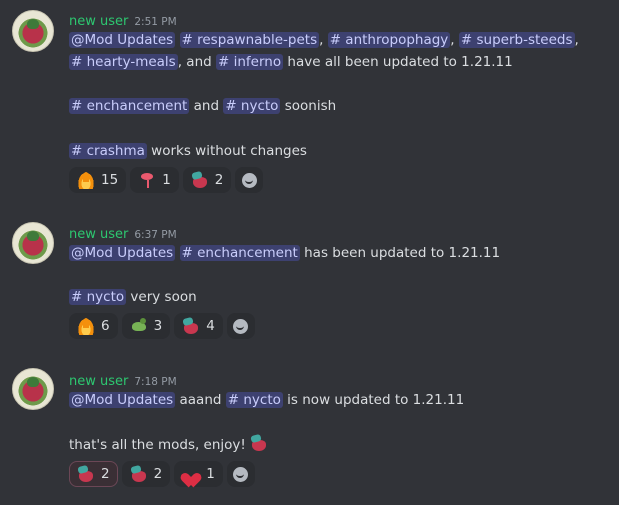  Describe the element at coordinates (155, 382) in the screenshot. I see `timestamp: 7:18 PM` at that location.